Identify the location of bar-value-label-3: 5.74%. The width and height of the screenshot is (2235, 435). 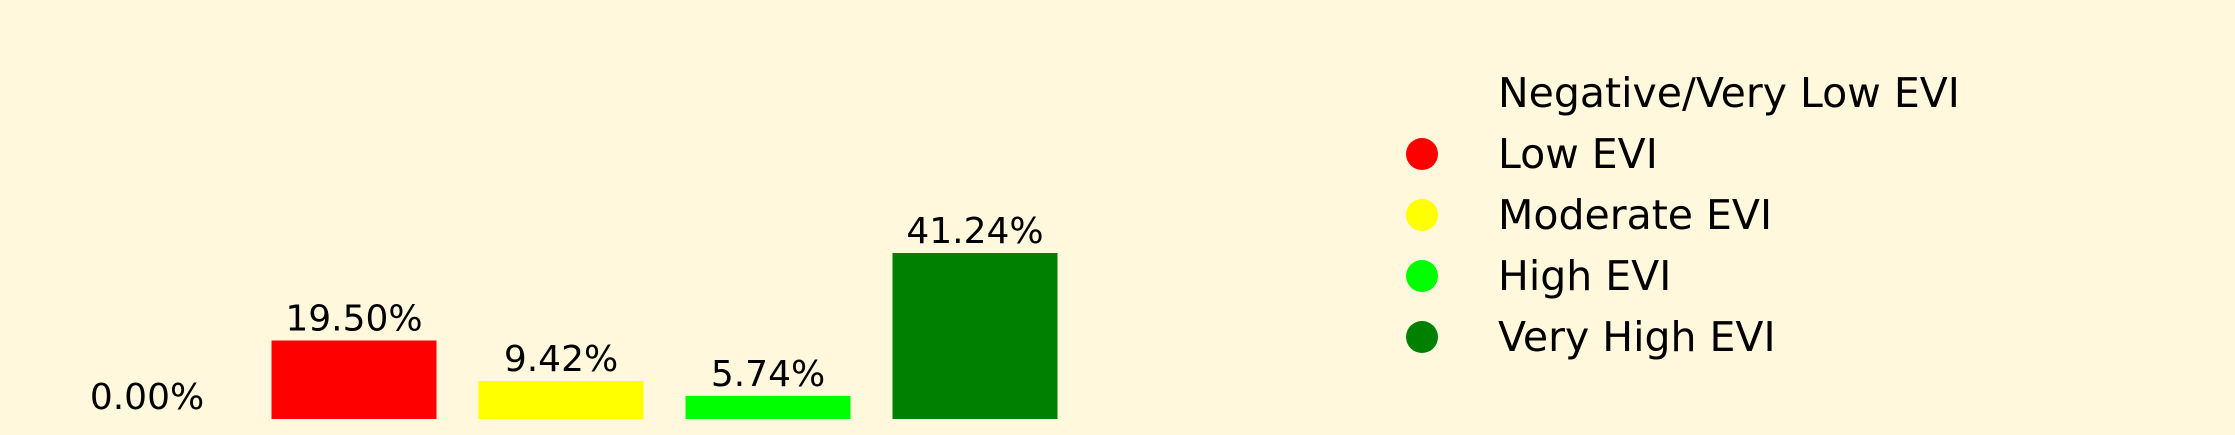
(768, 374).